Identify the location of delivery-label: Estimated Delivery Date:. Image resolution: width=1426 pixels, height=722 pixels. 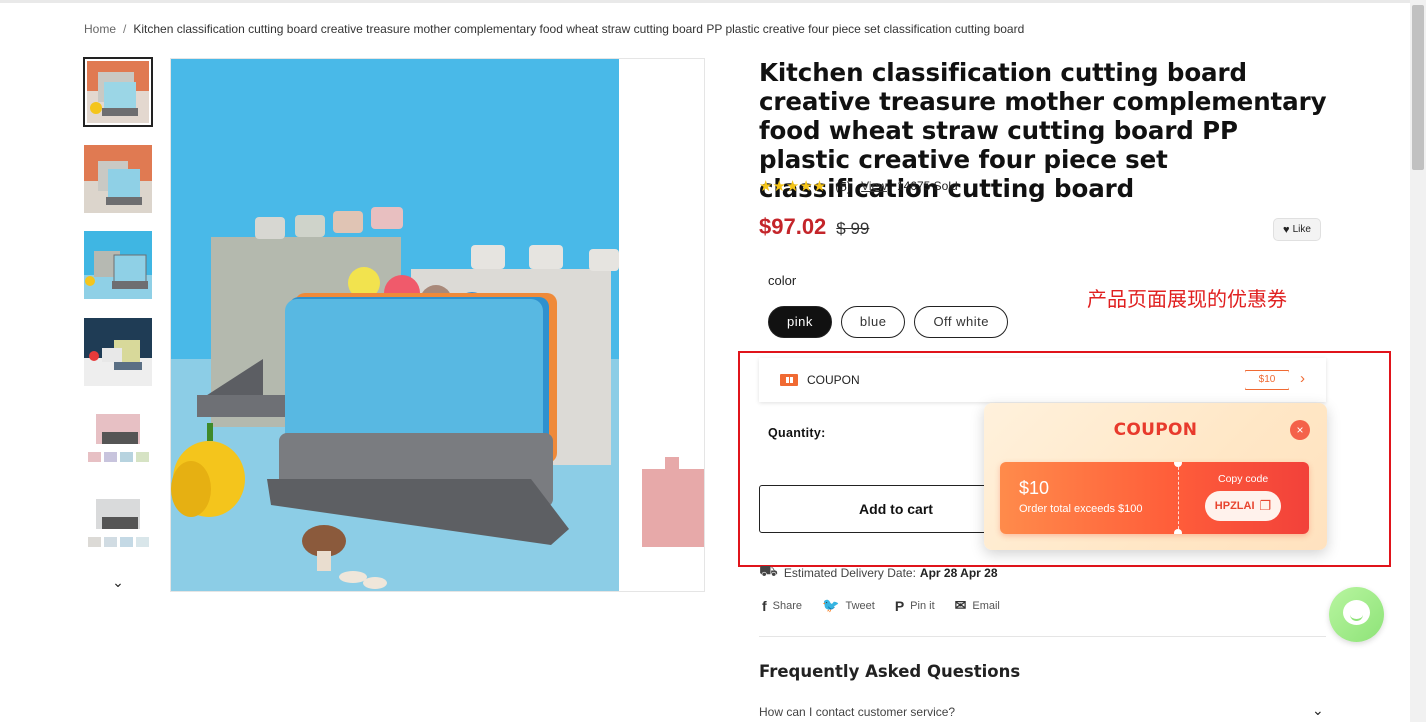
(849, 572).